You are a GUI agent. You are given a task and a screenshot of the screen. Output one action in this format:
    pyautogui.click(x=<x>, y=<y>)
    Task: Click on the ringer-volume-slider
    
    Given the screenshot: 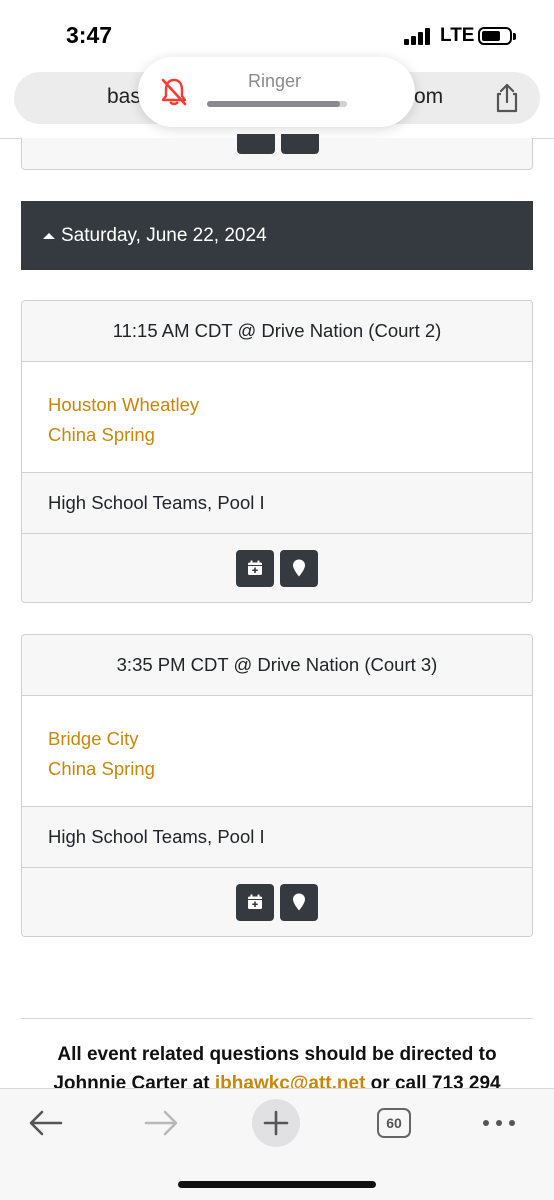 What is the action you would take?
    pyautogui.click(x=277, y=104)
    